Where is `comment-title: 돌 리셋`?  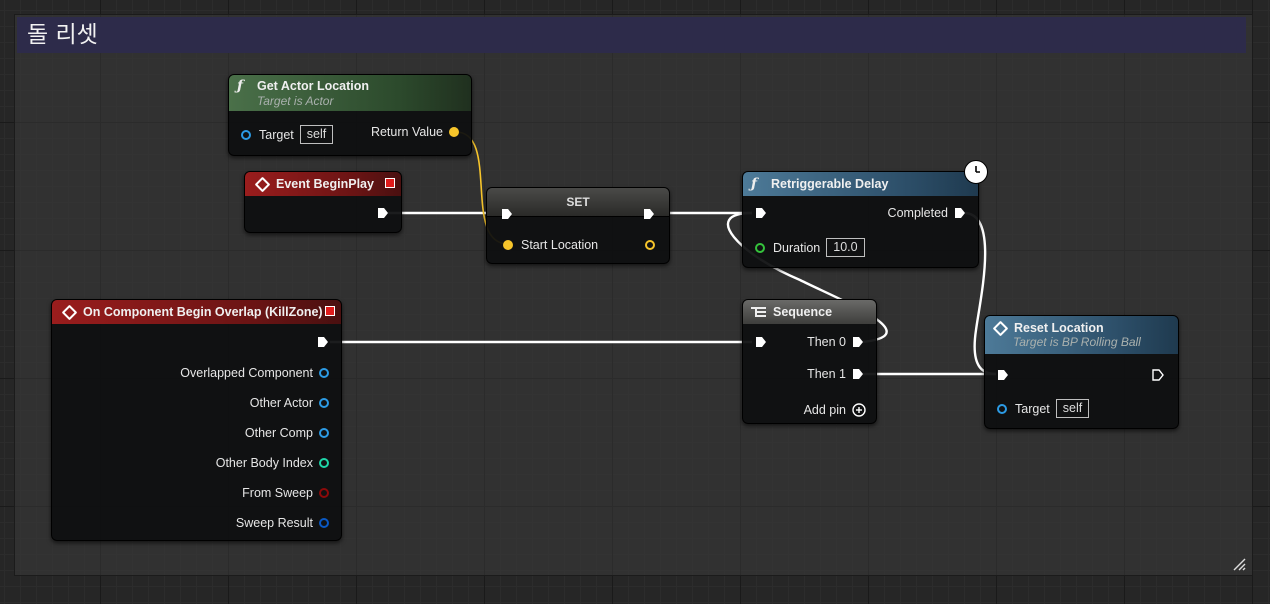 comment-title: 돌 리셋 is located at coordinates (631, 35).